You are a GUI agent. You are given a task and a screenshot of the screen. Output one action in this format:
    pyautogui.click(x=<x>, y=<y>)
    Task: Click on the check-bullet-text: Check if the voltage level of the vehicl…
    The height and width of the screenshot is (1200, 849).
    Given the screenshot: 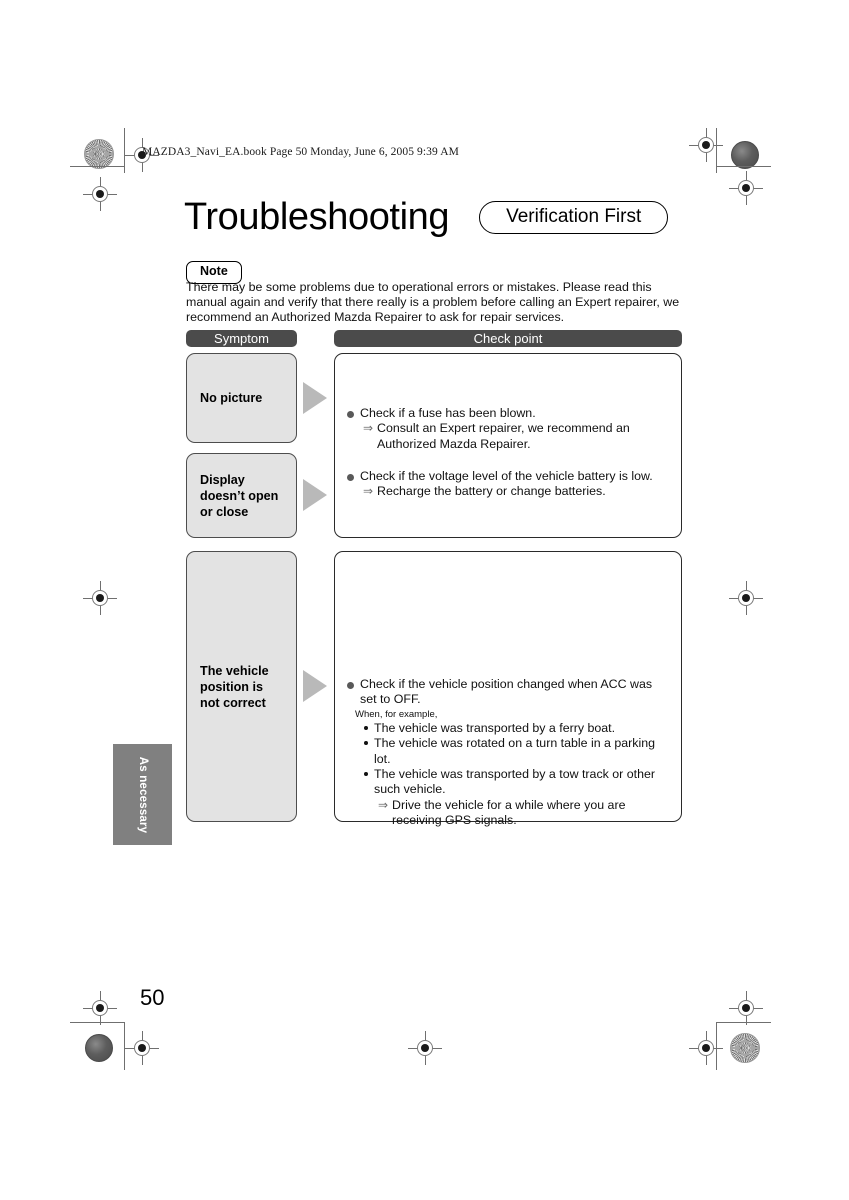 What is the action you would take?
    pyautogui.click(x=506, y=476)
    